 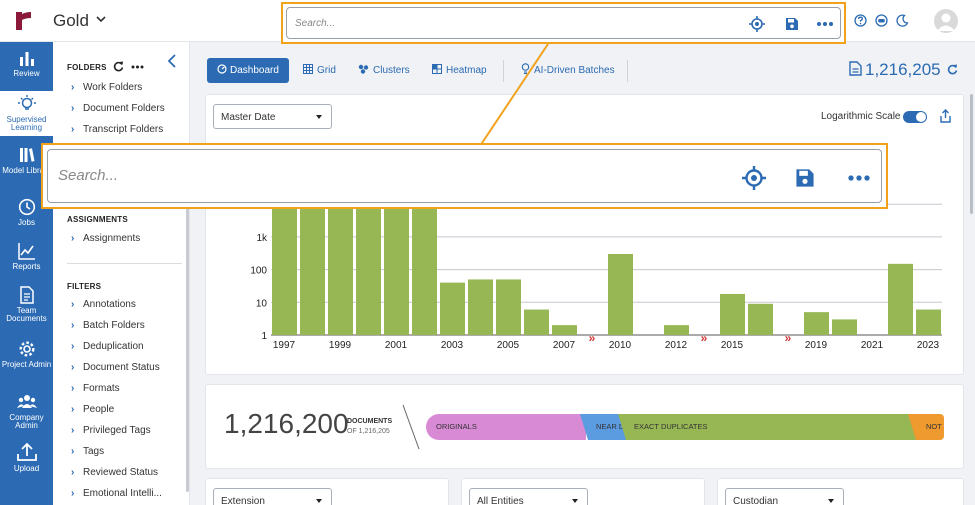 What do you see at coordinates (754, 178) in the screenshot?
I see `locate-icon` at bounding box center [754, 178].